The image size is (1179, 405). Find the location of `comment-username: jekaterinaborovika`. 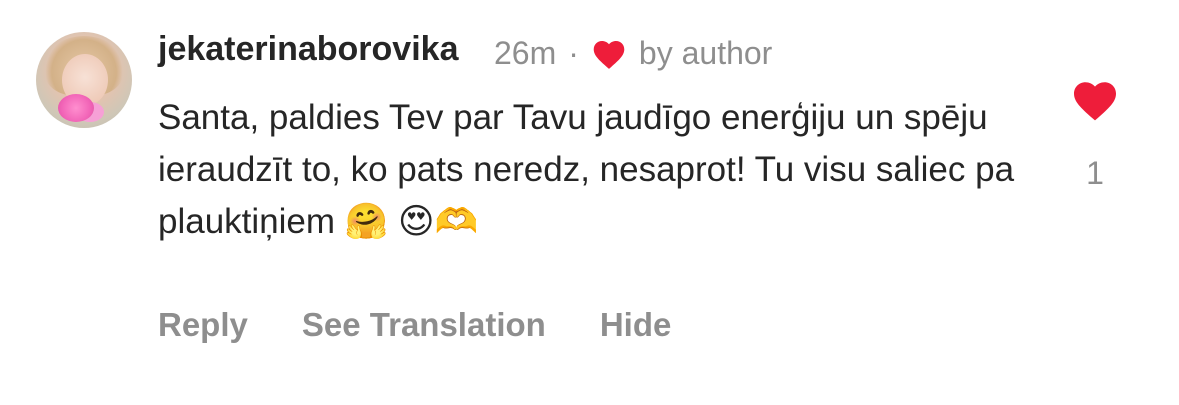

comment-username: jekaterinaborovika is located at coordinates (308, 49).